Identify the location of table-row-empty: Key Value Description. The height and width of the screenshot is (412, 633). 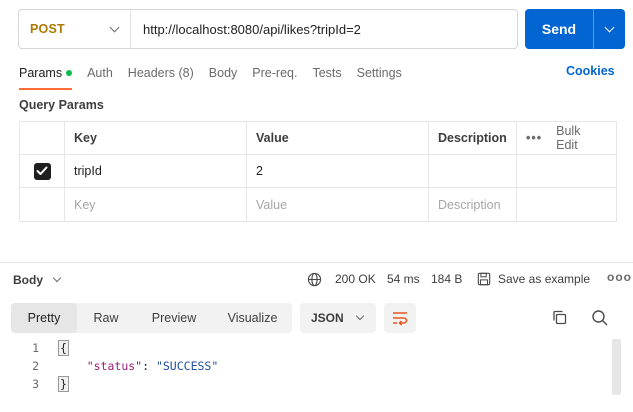
(318, 204).